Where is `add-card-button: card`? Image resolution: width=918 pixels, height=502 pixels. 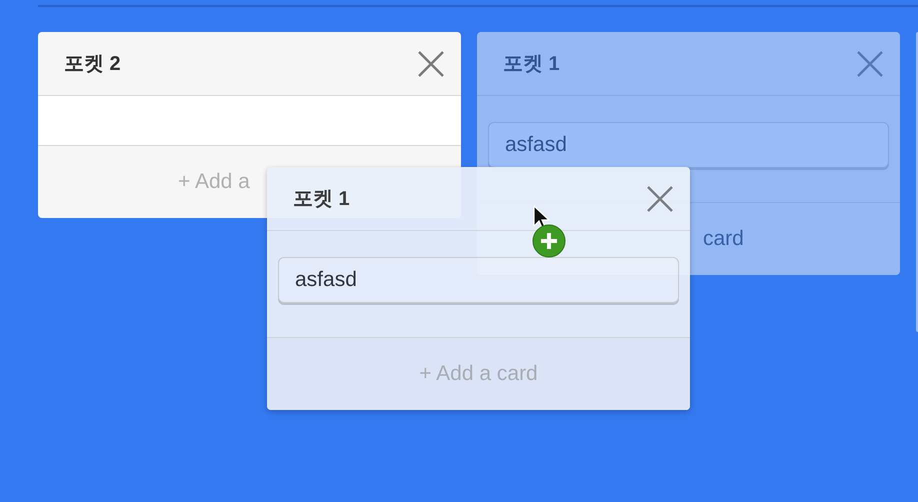 add-card-button: card is located at coordinates (723, 239).